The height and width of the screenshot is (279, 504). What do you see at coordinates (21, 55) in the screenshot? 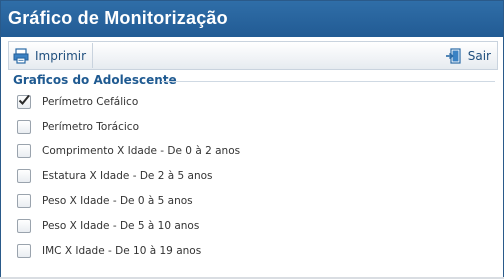
I see `printer-icon` at bounding box center [21, 55].